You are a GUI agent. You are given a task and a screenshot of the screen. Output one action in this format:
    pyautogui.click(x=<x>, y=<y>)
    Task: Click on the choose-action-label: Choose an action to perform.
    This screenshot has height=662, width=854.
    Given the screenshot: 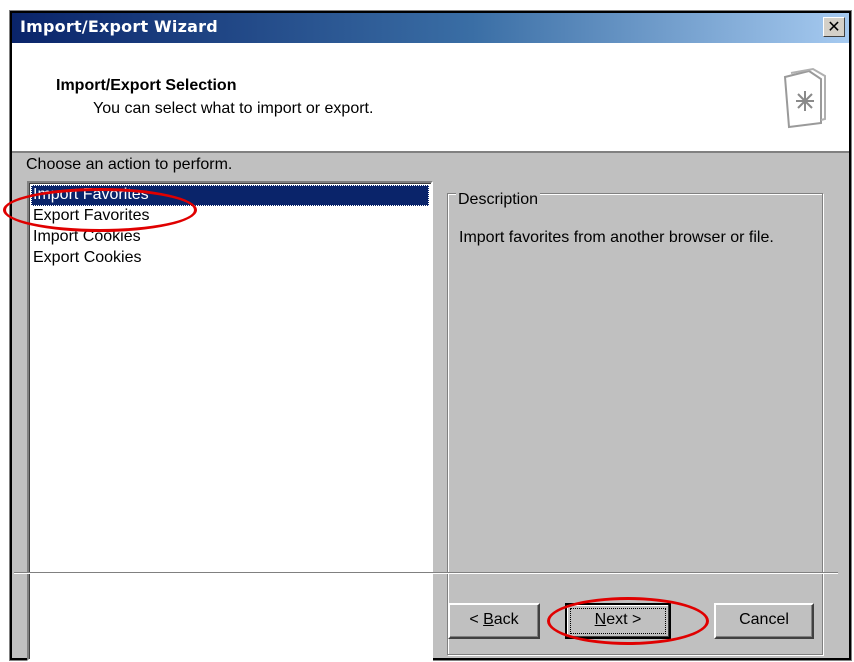 What is the action you would take?
    pyautogui.click(x=129, y=164)
    